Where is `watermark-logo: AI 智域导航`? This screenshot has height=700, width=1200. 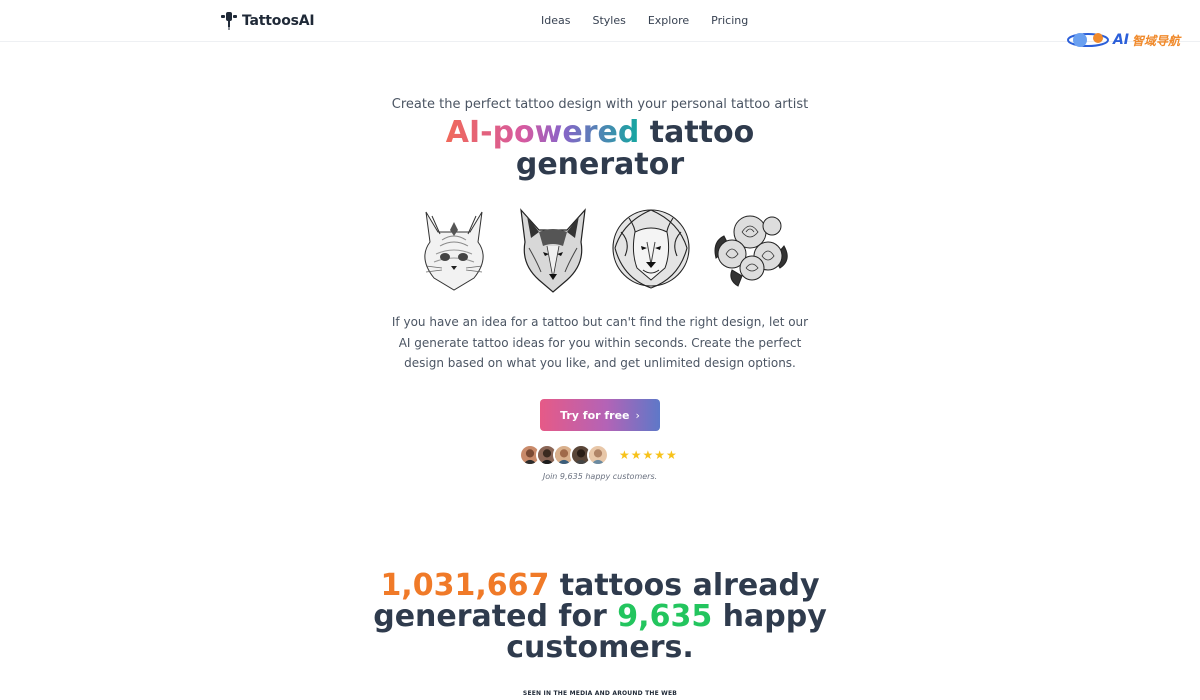 watermark-logo: AI 智域导航 is located at coordinates (1123, 40).